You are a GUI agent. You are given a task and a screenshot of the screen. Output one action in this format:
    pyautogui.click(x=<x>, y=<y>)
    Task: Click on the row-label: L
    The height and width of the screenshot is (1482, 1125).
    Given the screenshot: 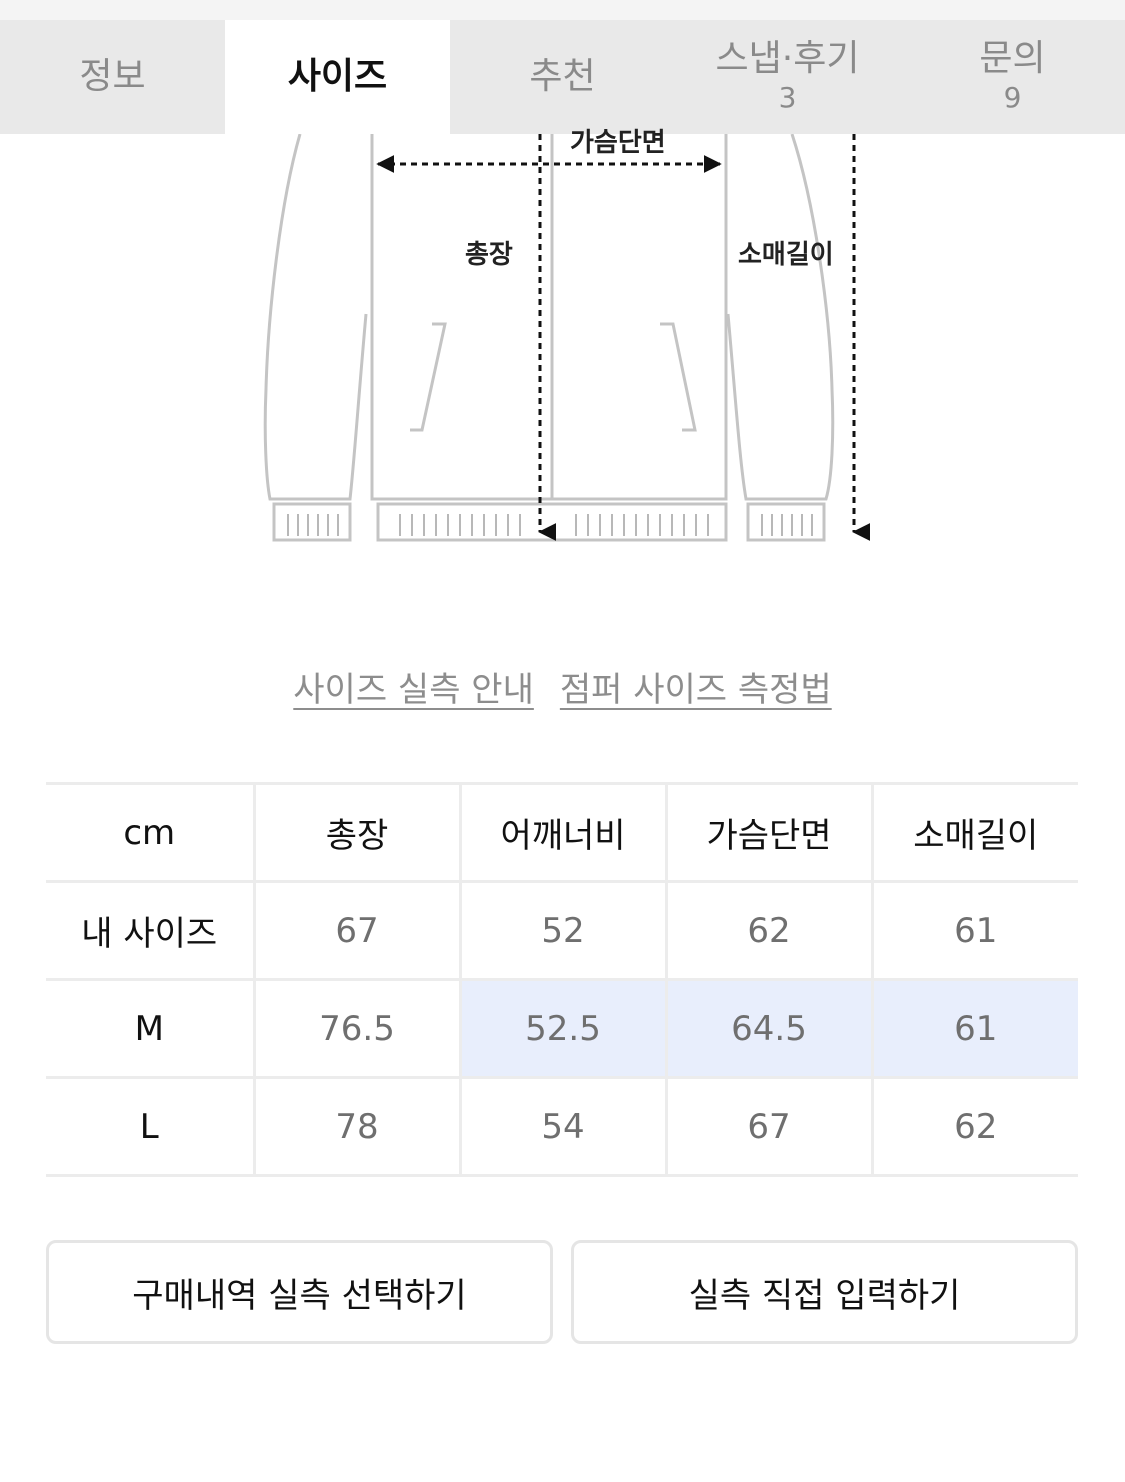 What is the action you would take?
    pyautogui.click(x=150, y=1126)
    